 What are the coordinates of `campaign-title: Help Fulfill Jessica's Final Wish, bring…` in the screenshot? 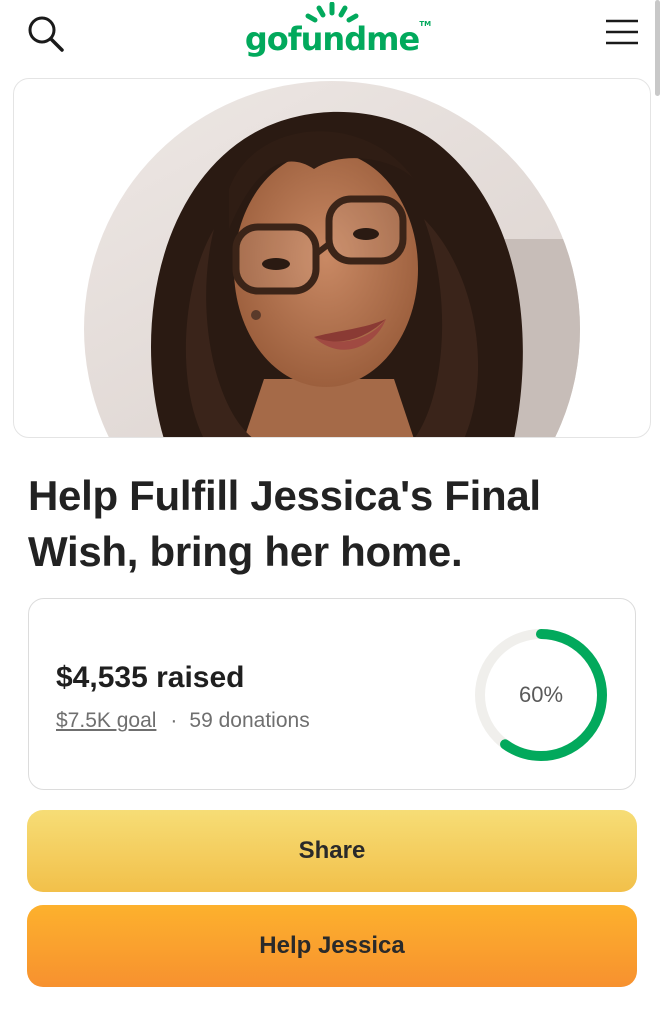 It's located at (284, 523).